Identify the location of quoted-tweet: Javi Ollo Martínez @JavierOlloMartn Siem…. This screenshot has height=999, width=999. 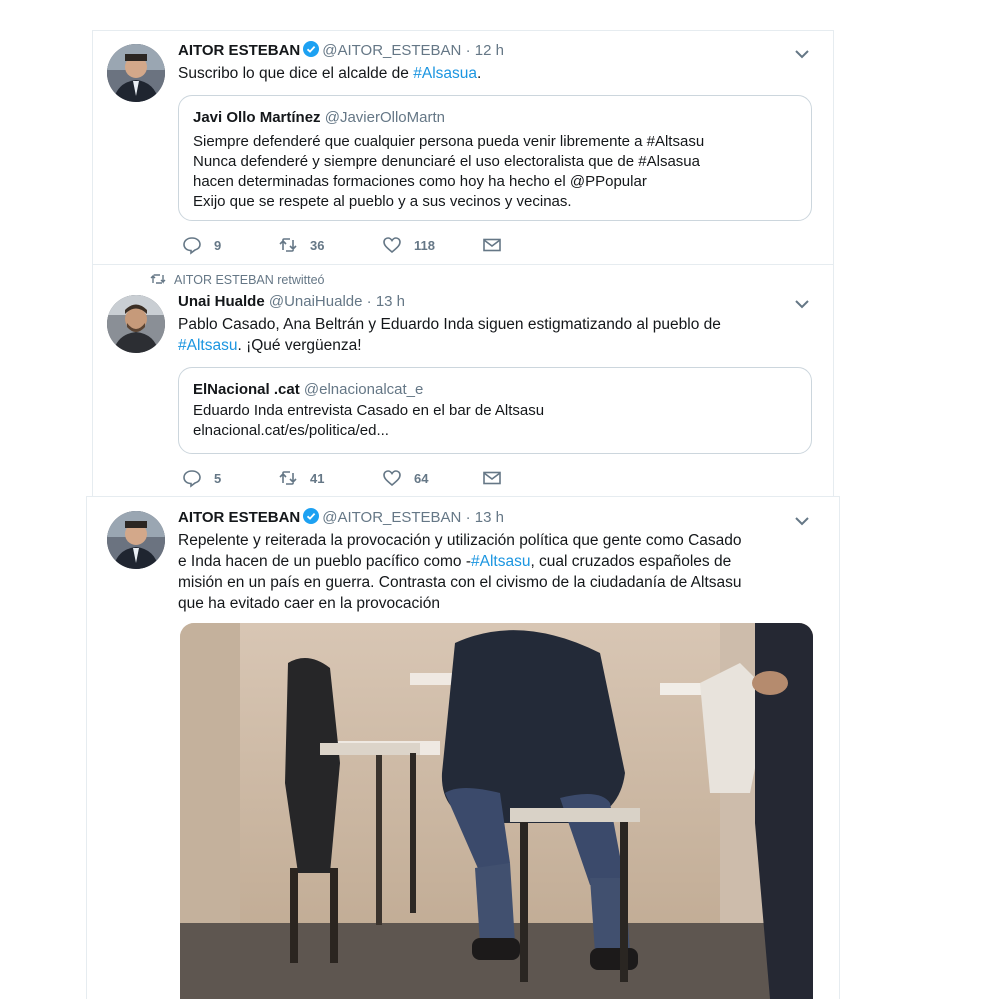
(495, 158).